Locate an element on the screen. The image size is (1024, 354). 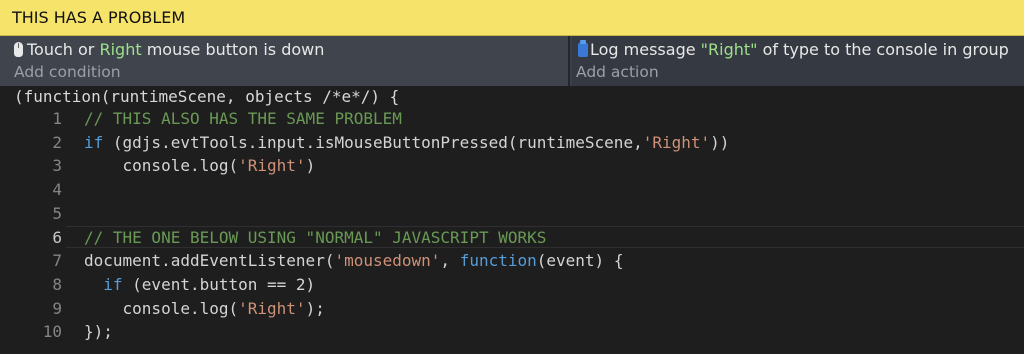
condition-item: Touch or Right mouse button is down is located at coordinates (169, 49).